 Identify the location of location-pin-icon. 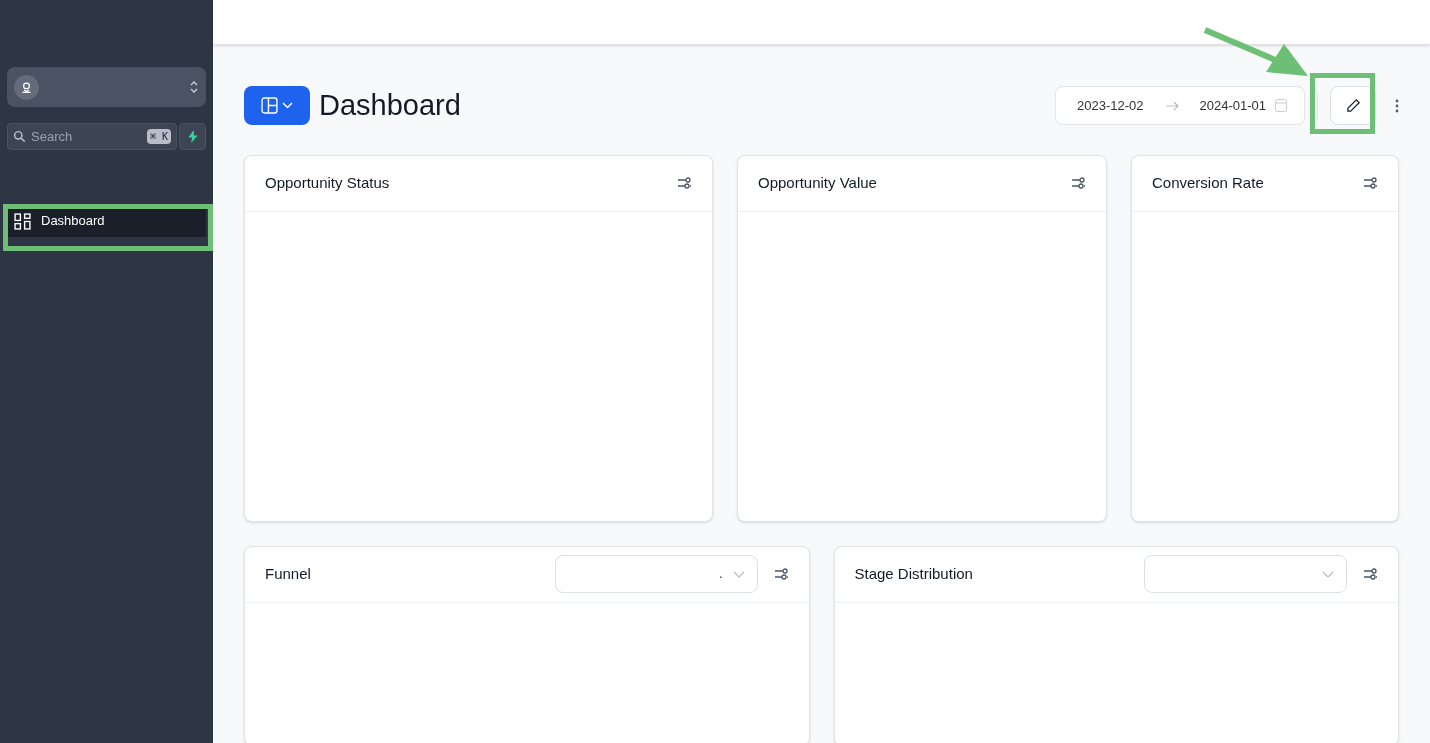
(26, 87).